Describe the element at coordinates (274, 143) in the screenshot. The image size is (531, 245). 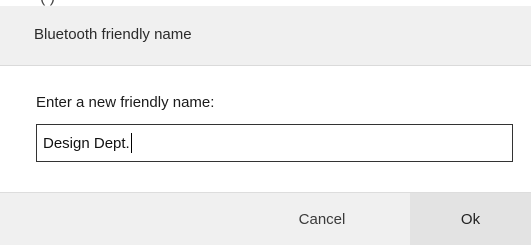
I see `friendly-name-input: Design Dept.` at that location.